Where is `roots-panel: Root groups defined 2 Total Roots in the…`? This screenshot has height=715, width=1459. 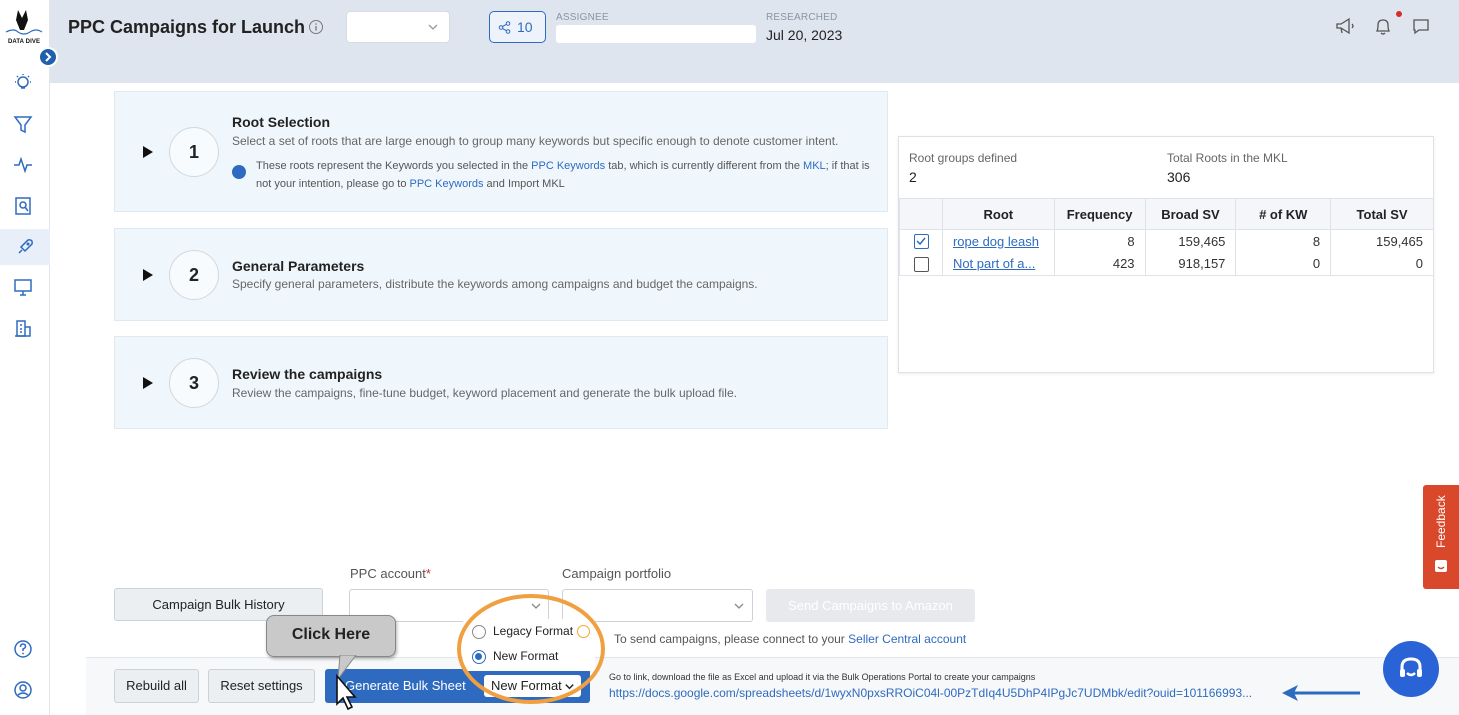
roots-panel: Root groups defined 2 Total Roots in the… is located at coordinates (1166, 254).